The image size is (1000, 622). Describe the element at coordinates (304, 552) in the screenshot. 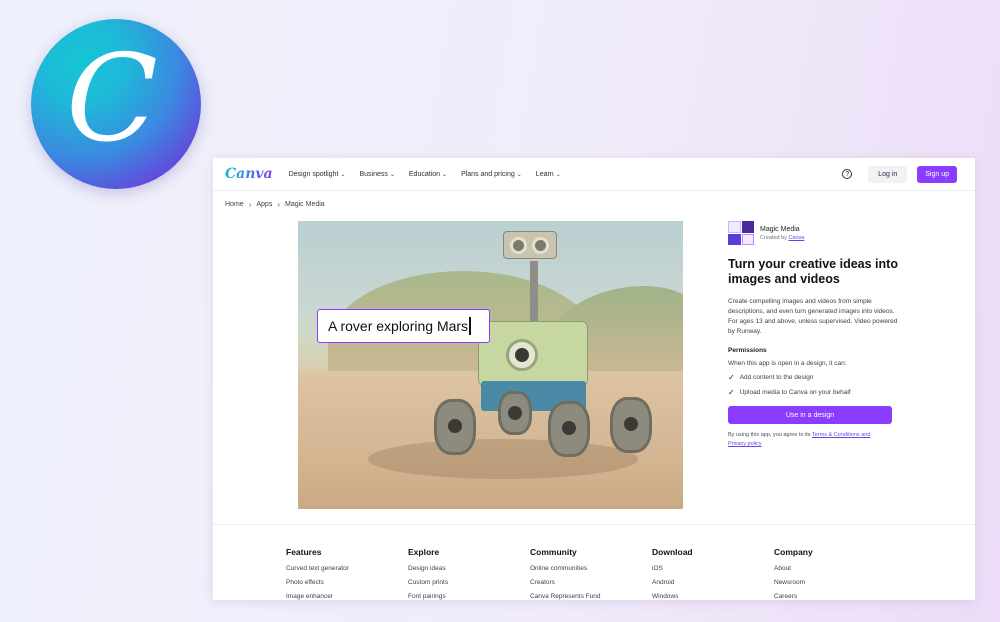

I see `footer-heading: Features` at that location.